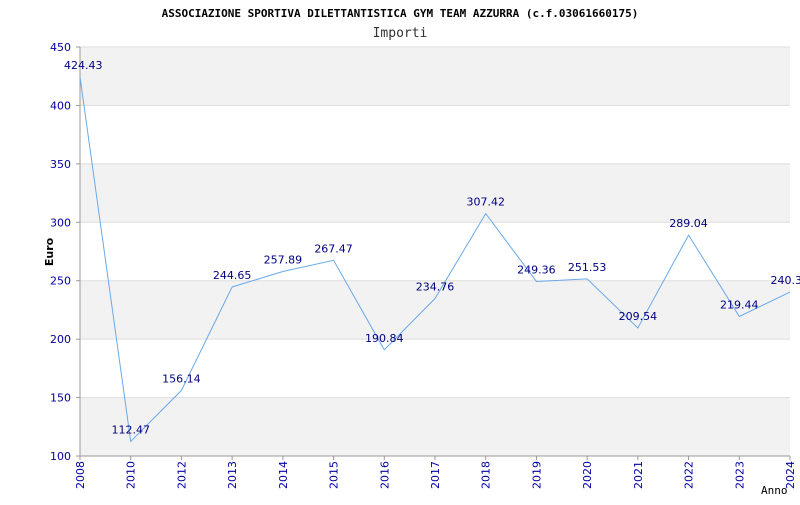 This screenshot has height=505, width=800. What do you see at coordinates (536, 475) in the screenshot?
I see `x-tick-label: 2019` at bounding box center [536, 475].